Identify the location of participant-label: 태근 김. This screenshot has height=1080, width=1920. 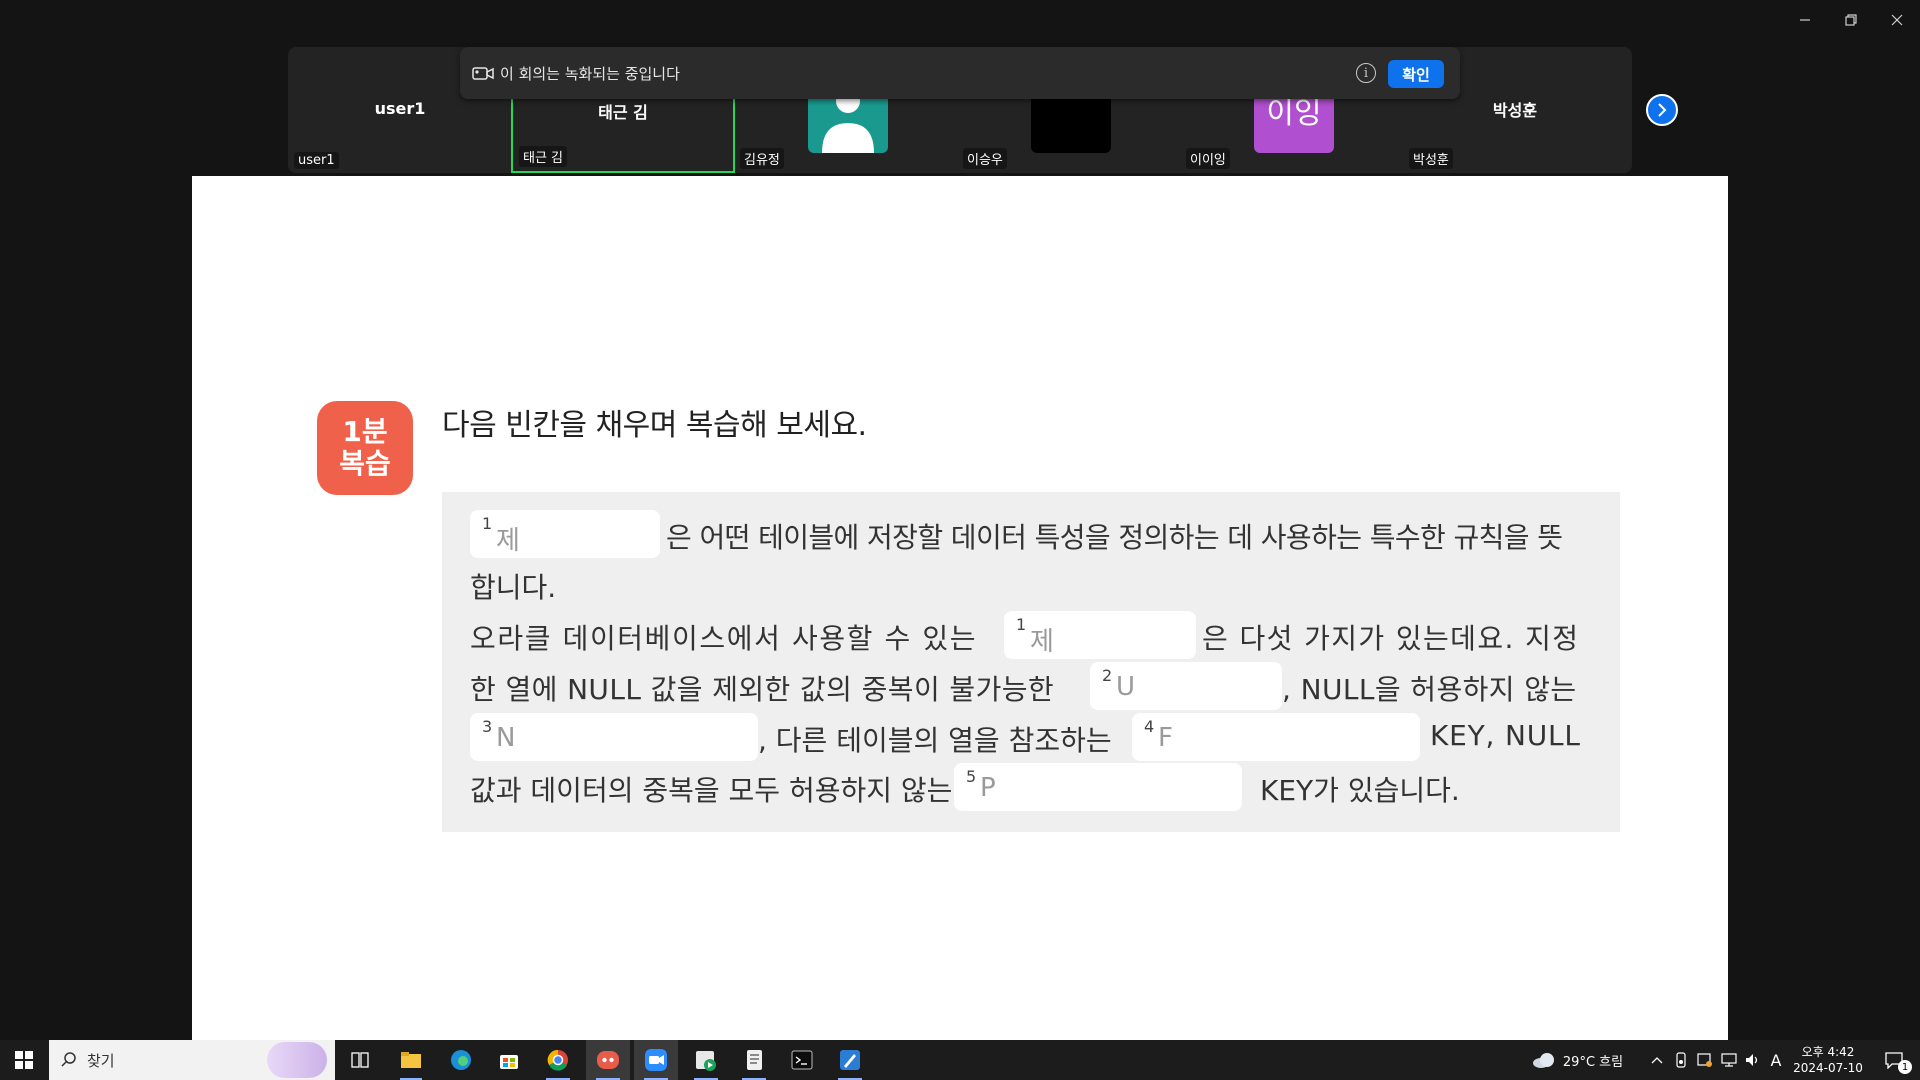
(543, 156).